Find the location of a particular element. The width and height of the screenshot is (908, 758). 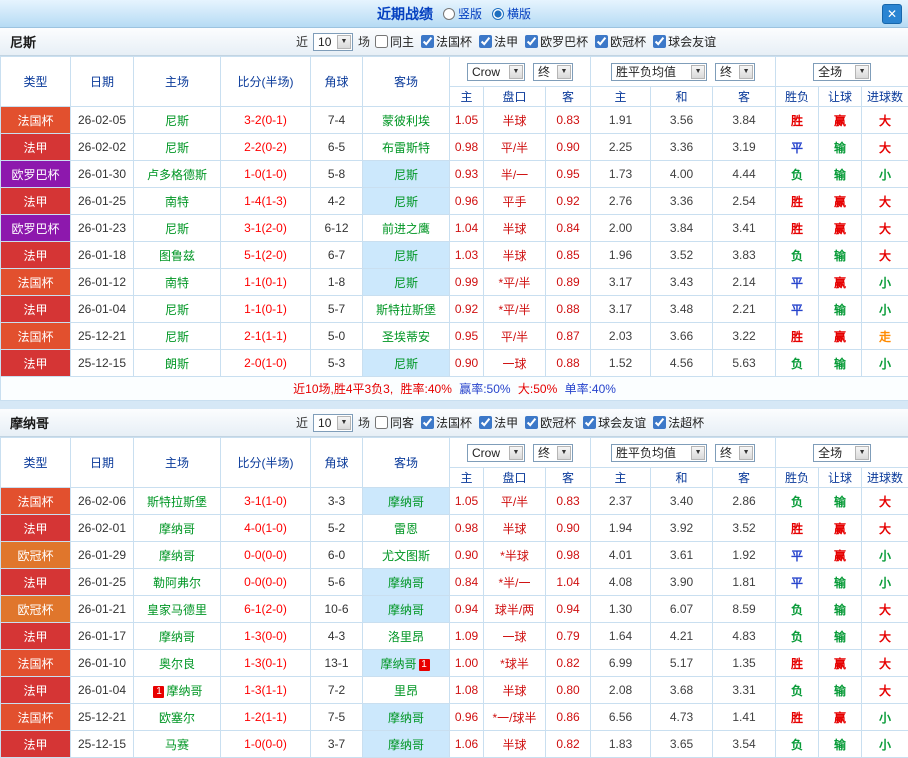

competition-cell: 欧罗巴杯 is located at coordinates (36, 174).